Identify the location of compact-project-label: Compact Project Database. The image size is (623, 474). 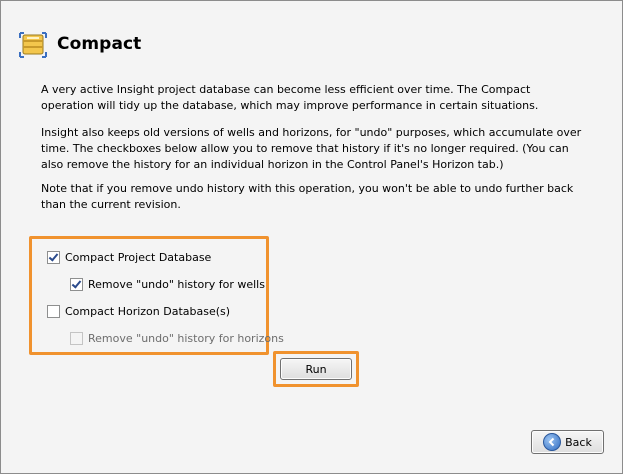
(138, 257).